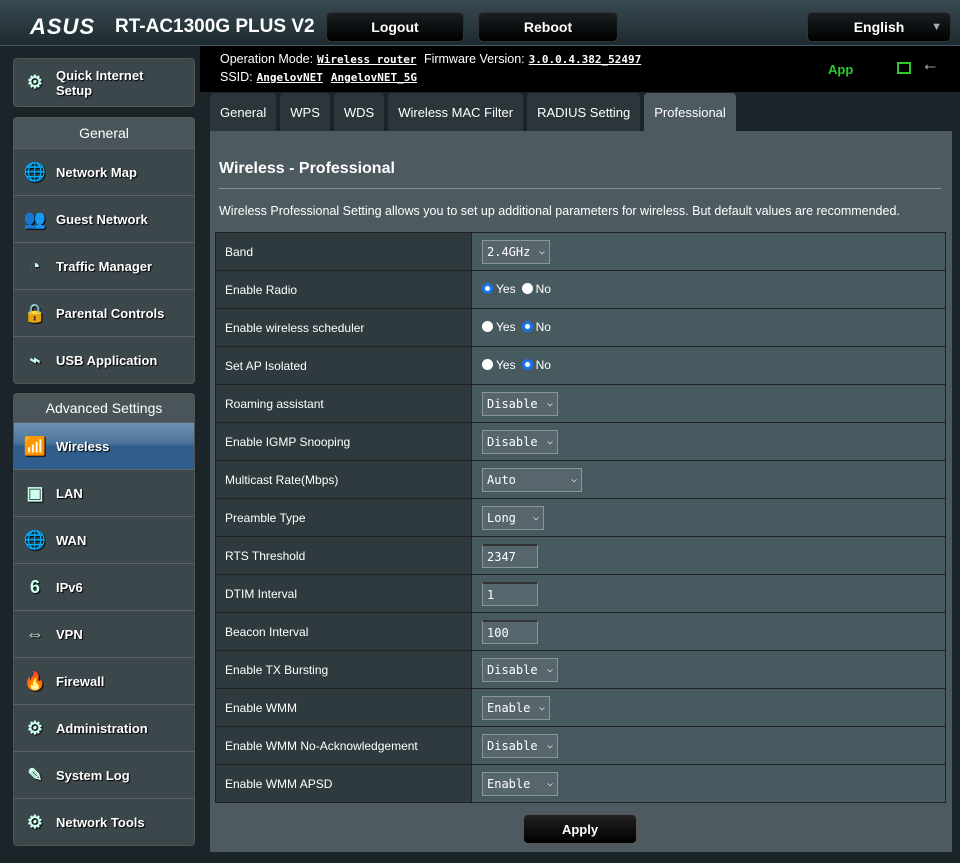  Describe the element at coordinates (580, 441) in the screenshot. I see `table-row: Enable IGMP Snooping Disable ⌵` at that location.